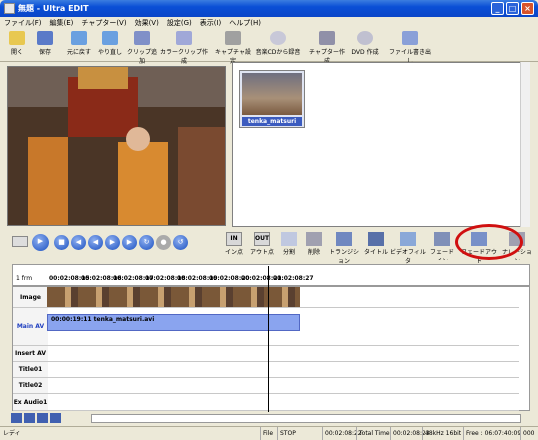 This screenshot has height=440, width=538. I want to click on prev-button: ◀, so click(78, 242).